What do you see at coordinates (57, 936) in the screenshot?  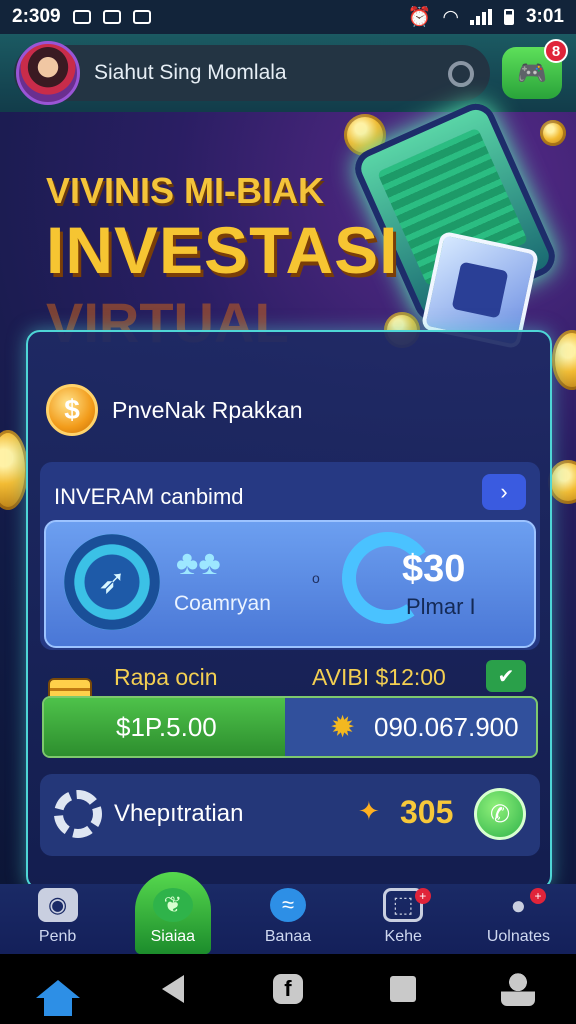 I see `tab-label: Penb` at bounding box center [57, 936].